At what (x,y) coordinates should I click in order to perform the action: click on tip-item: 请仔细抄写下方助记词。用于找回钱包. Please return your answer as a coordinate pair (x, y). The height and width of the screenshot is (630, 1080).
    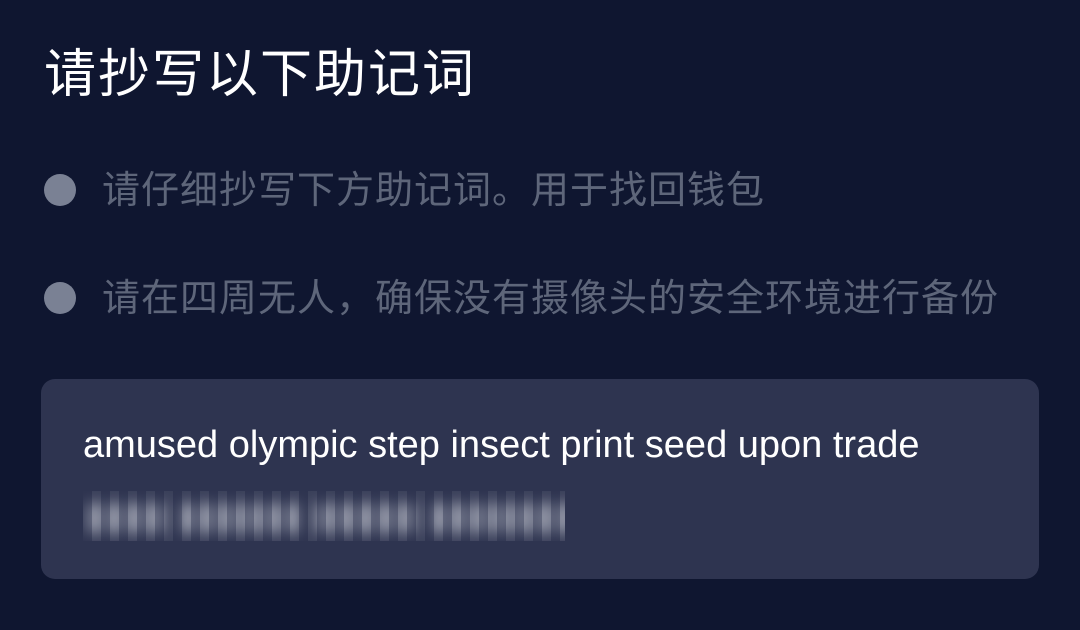
    Looking at the image, I should click on (404, 190).